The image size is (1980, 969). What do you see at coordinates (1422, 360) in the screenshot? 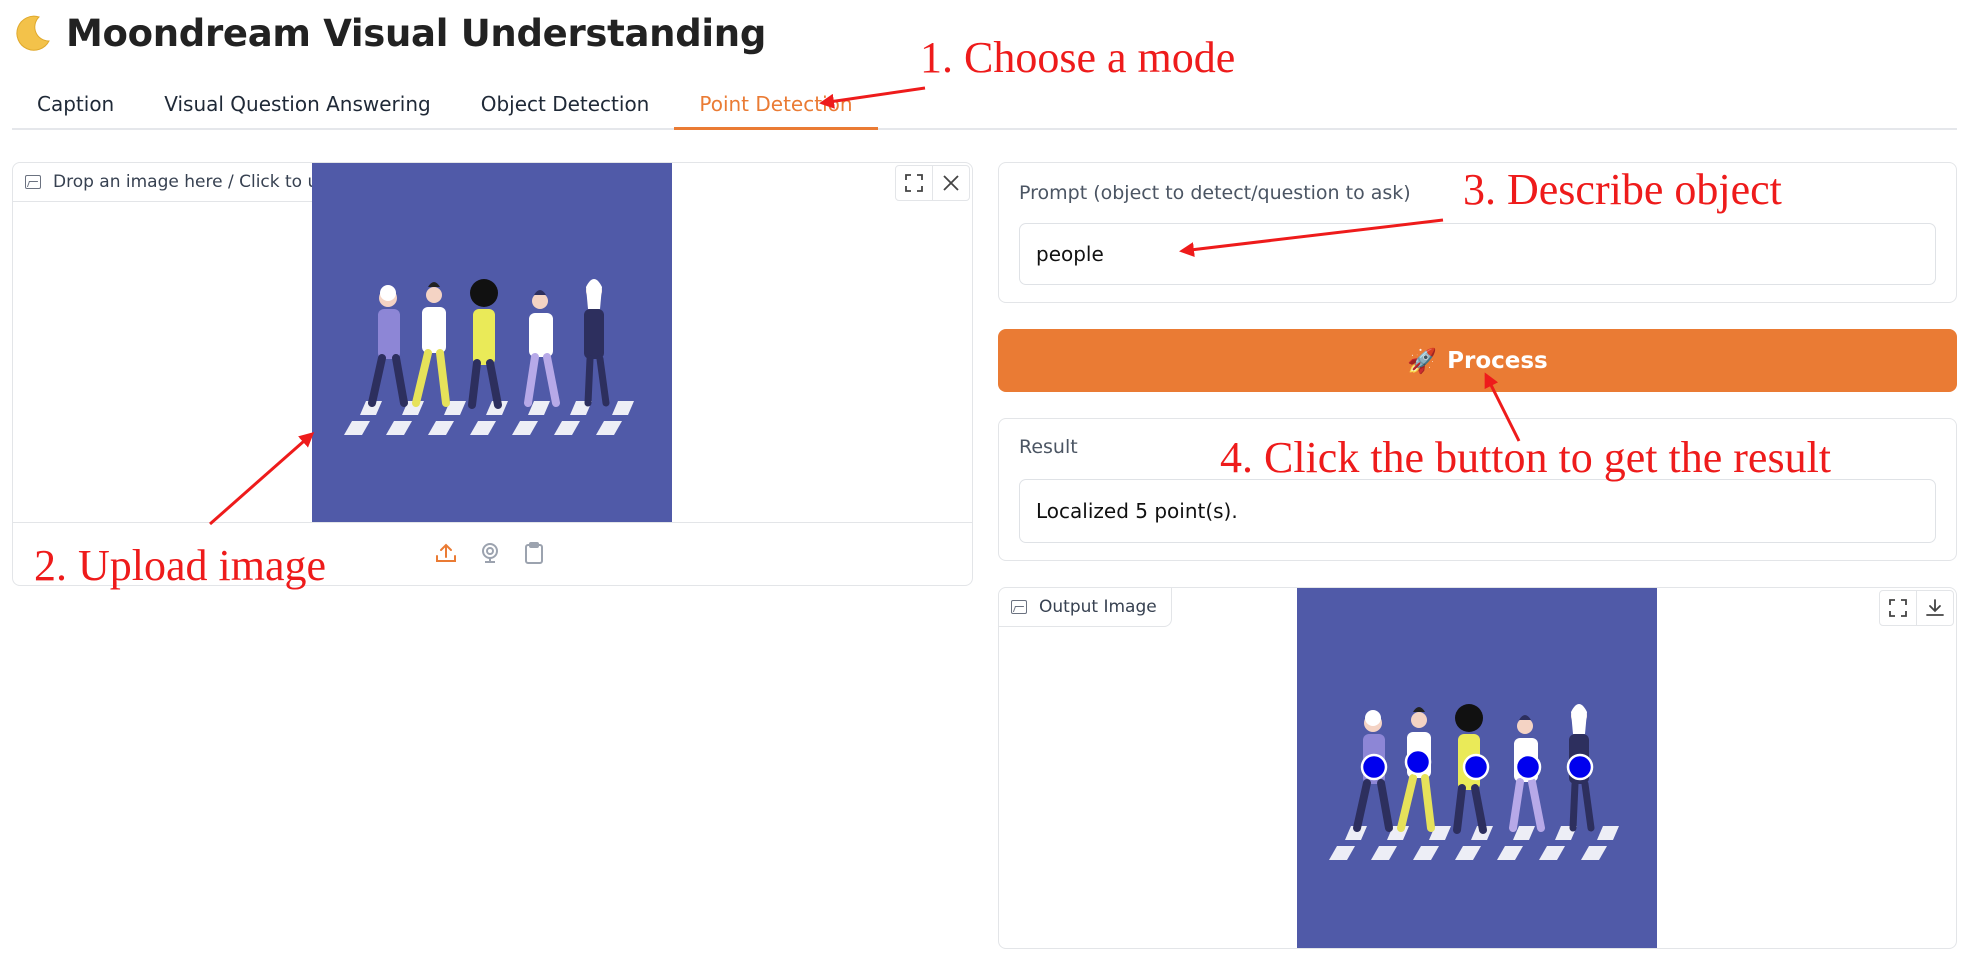
I see `rocket-icon: 🚀` at bounding box center [1422, 360].